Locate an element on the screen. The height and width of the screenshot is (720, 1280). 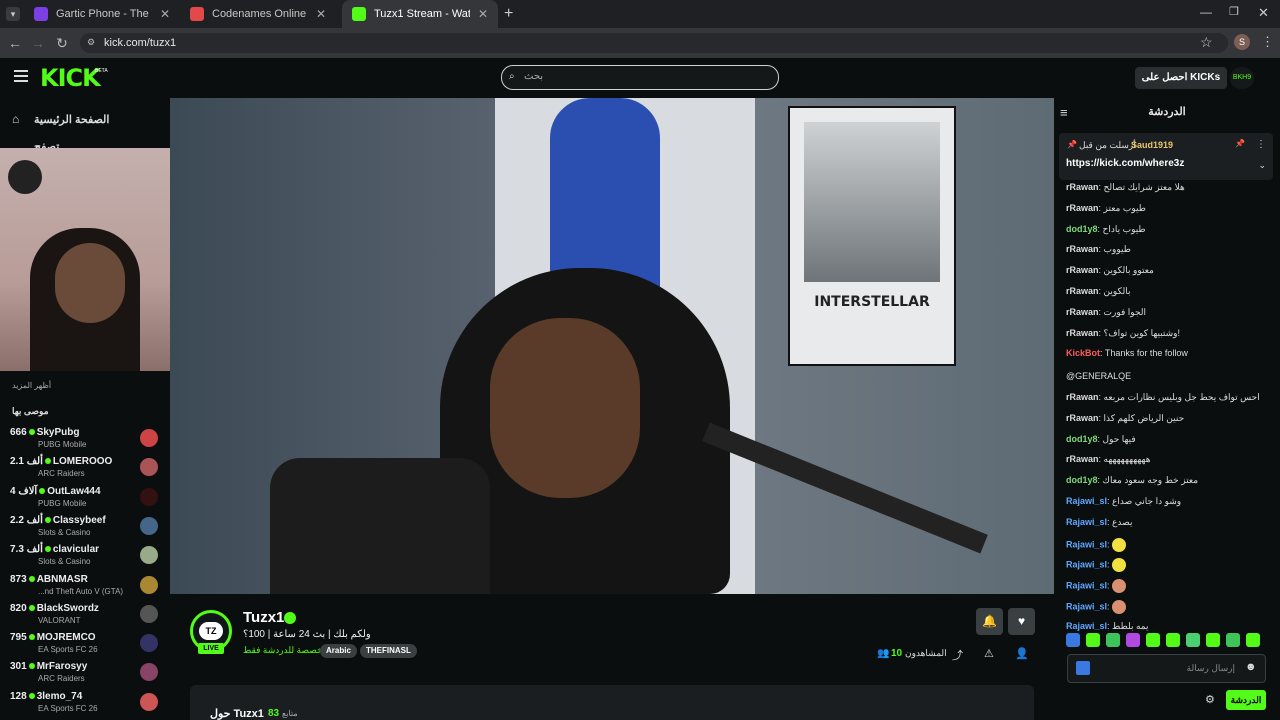
pinned-by-user: Saud1919 is located at coordinates (1152, 145).